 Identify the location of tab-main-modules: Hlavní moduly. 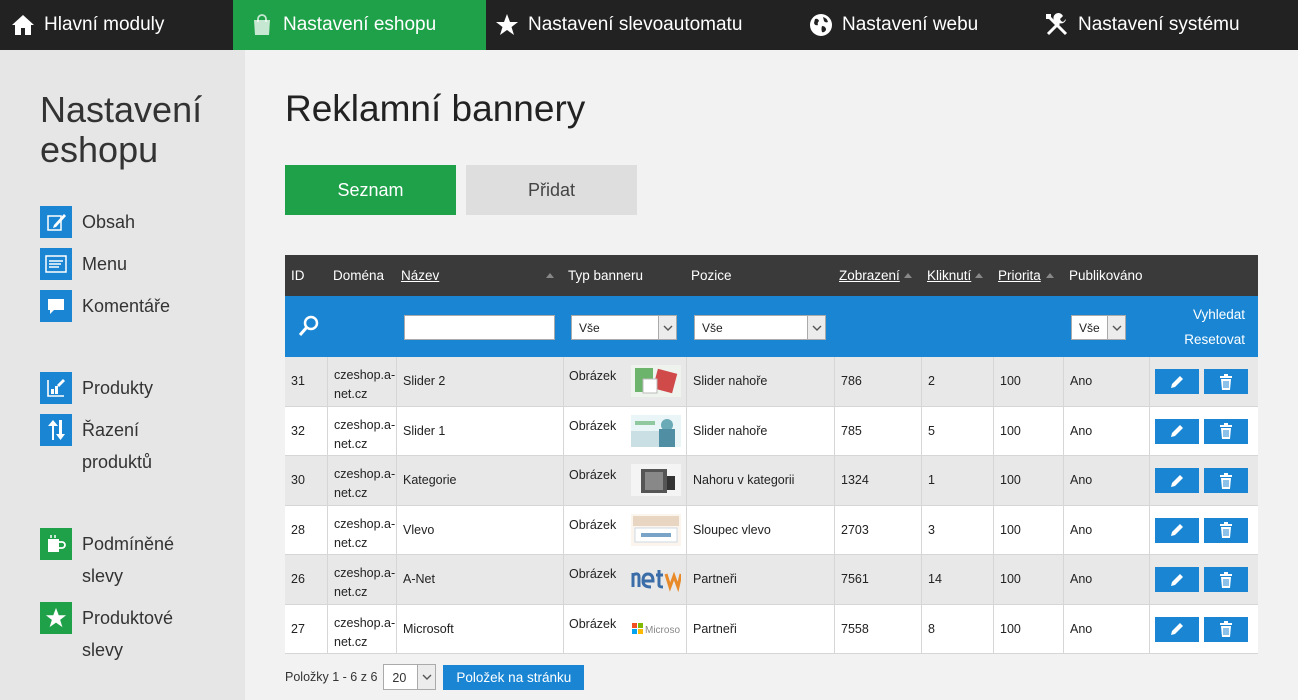
(116, 25).